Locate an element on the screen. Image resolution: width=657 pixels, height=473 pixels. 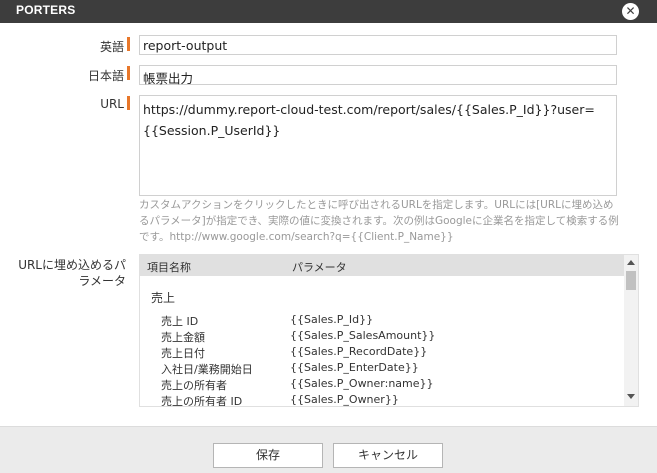
params-header: 項目名称 パラメータ is located at coordinates (382, 265).